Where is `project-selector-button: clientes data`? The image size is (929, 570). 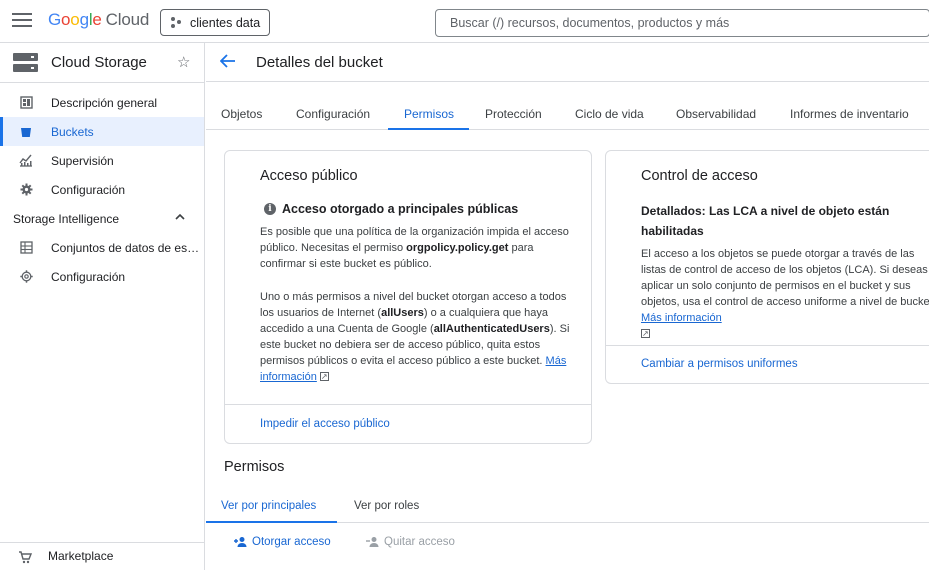
project-selector-button: clientes data is located at coordinates (215, 22).